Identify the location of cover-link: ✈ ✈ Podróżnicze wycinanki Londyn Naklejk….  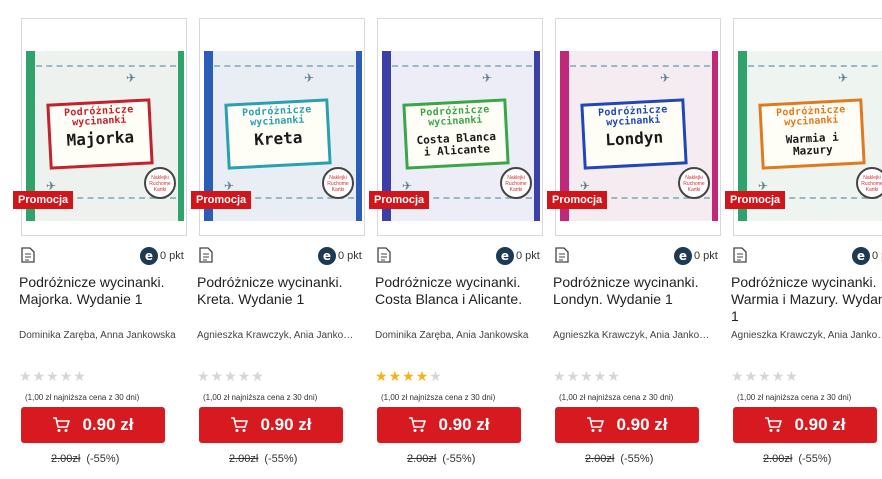
(634, 127).